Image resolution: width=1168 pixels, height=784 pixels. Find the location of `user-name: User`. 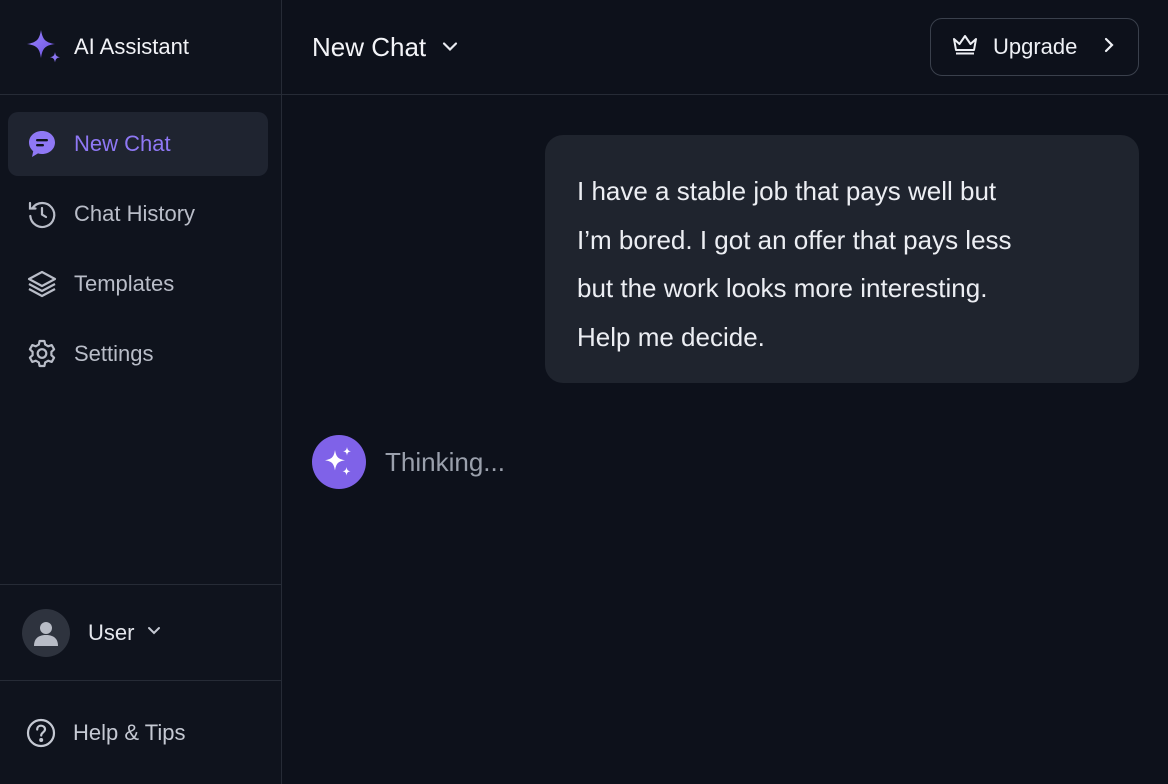

user-name: User is located at coordinates (111, 632).